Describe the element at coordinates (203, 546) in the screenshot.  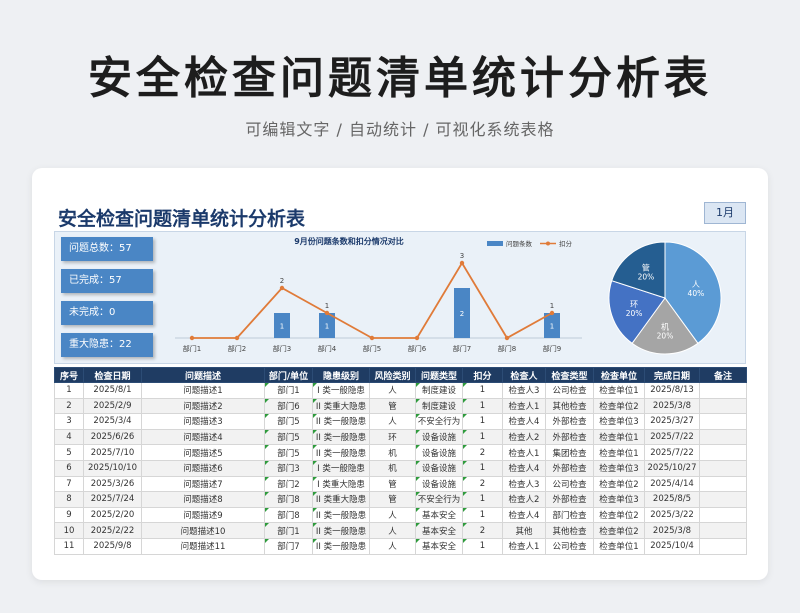
I see `table-cell: 问题描述11` at that location.